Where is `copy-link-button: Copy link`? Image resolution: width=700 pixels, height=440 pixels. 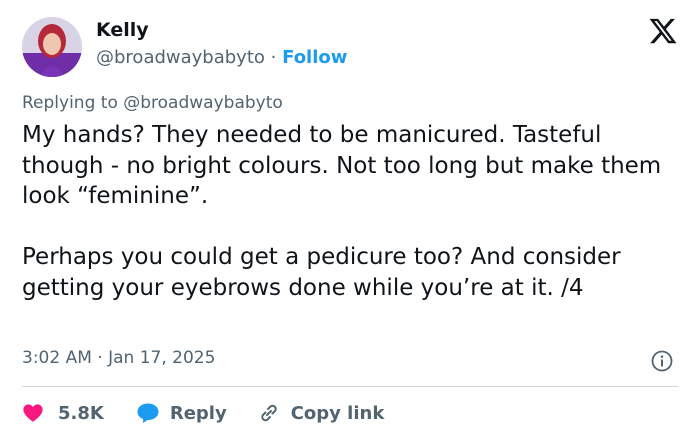 copy-link-button: Copy link is located at coordinates (321, 413).